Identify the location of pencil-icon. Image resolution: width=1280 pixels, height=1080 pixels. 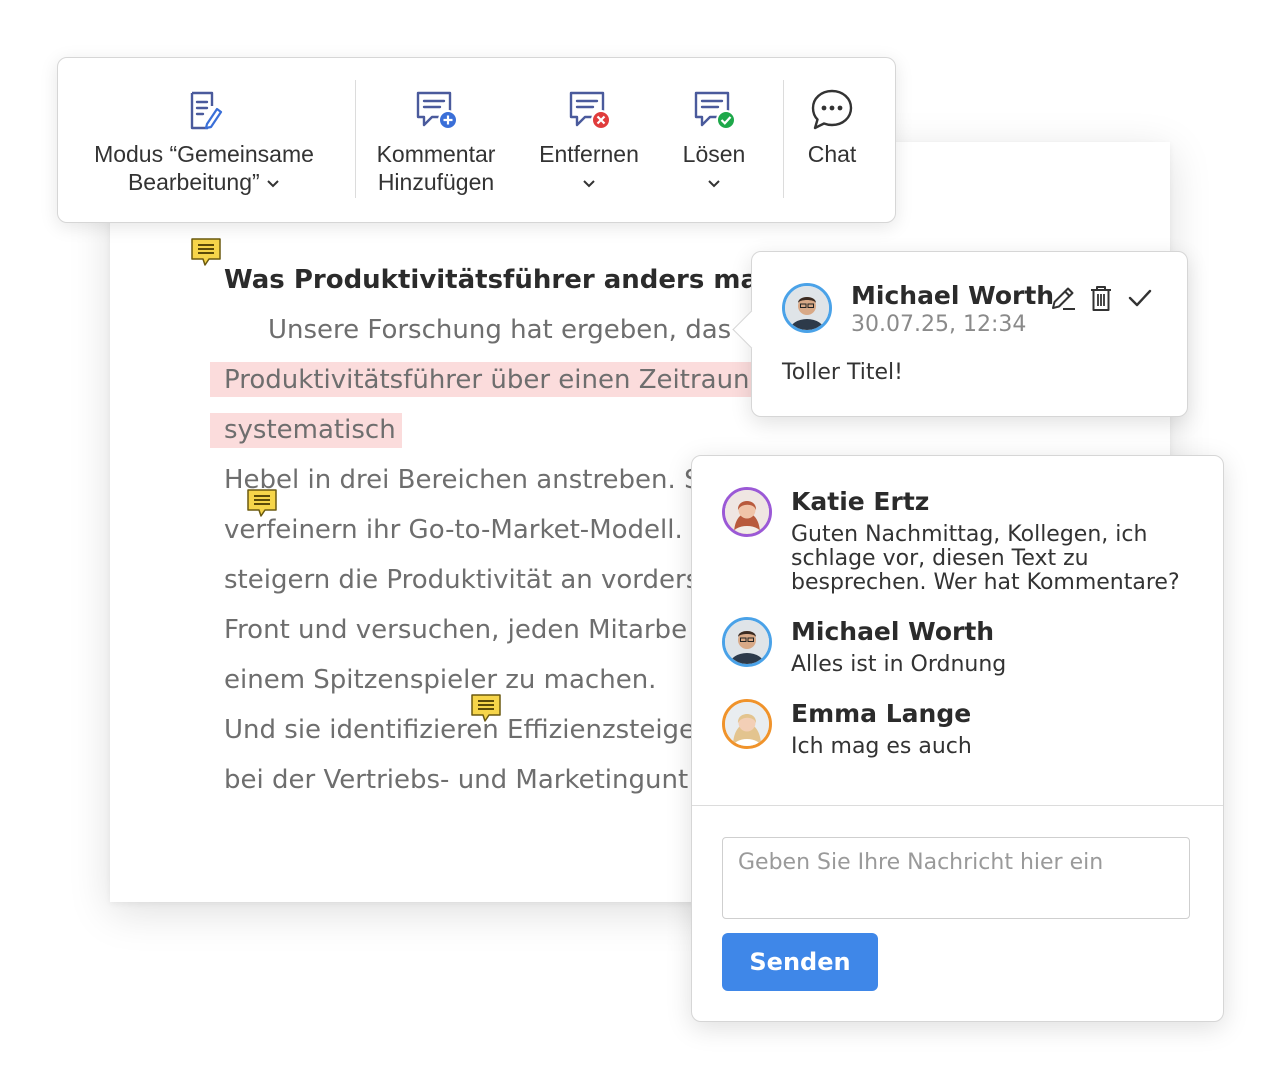
(1063, 298).